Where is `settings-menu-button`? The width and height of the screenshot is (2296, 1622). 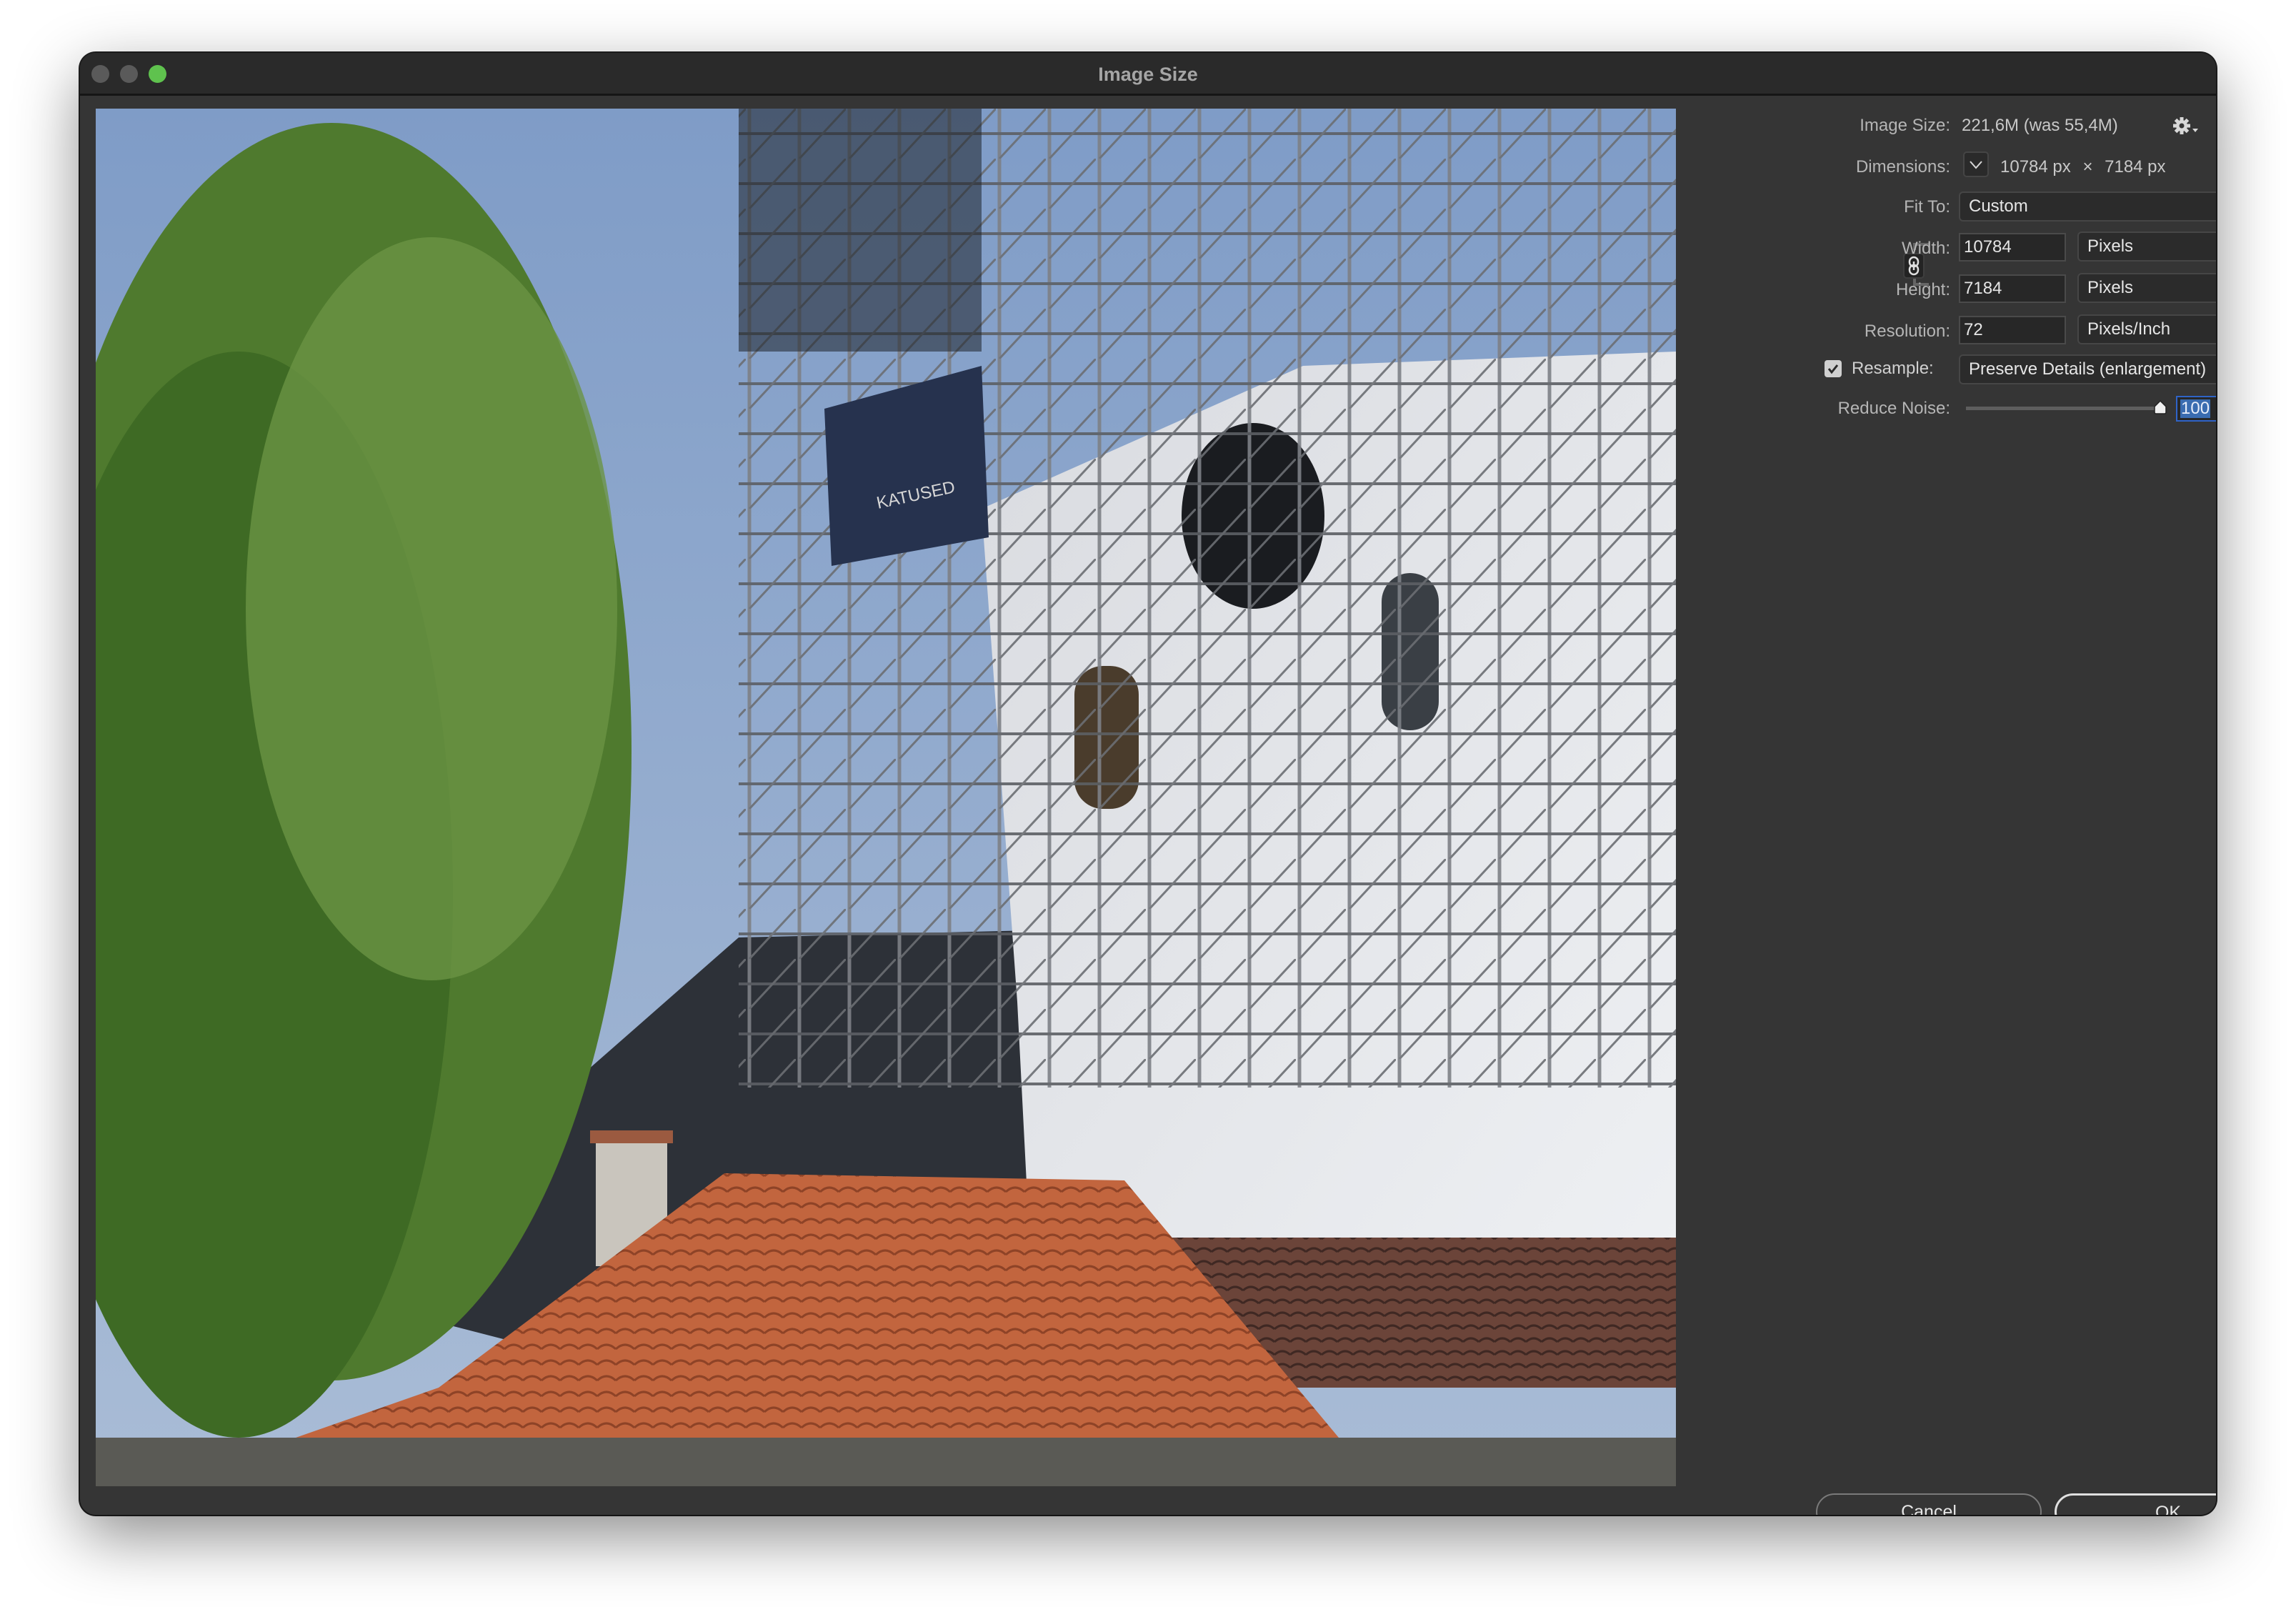
settings-menu-button is located at coordinates (2189, 126).